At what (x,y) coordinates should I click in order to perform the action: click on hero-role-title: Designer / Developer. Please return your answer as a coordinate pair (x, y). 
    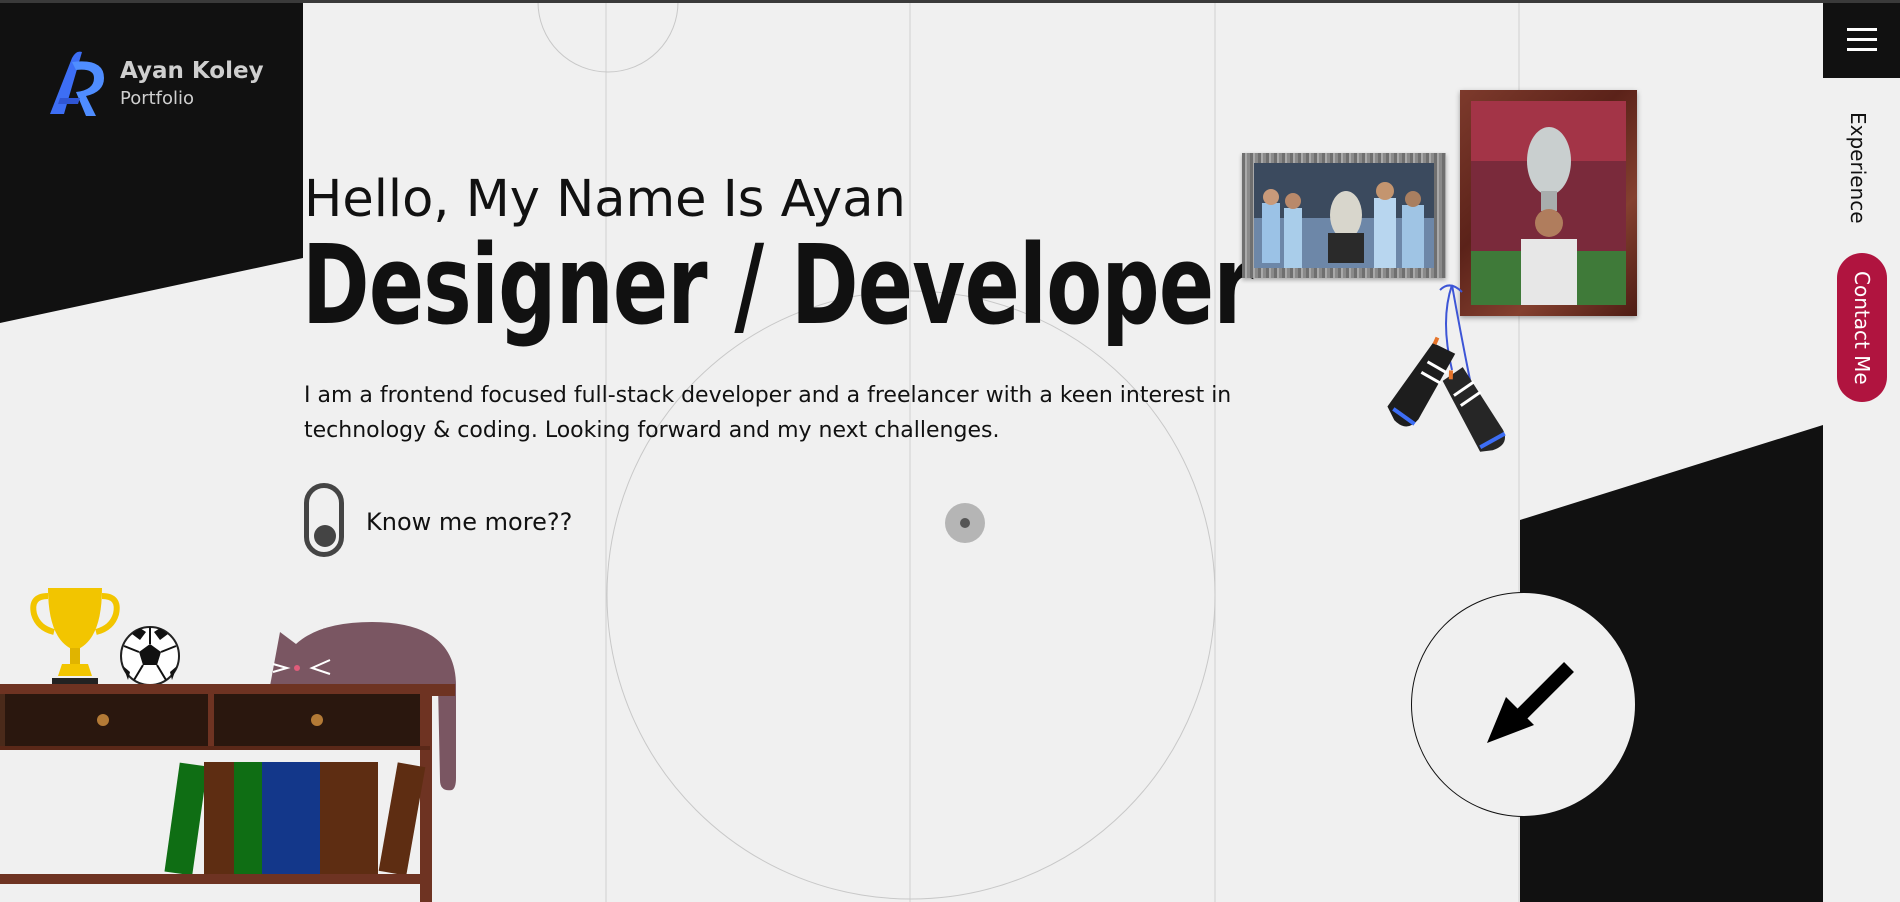
    Looking at the image, I should click on (778, 285).